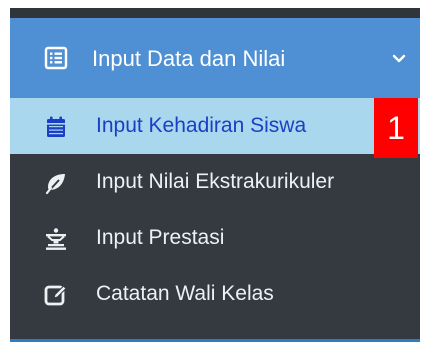  What do you see at coordinates (399, 59) in the screenshot?
I see `chevron-down-icon` at bounding box center [399, 59].